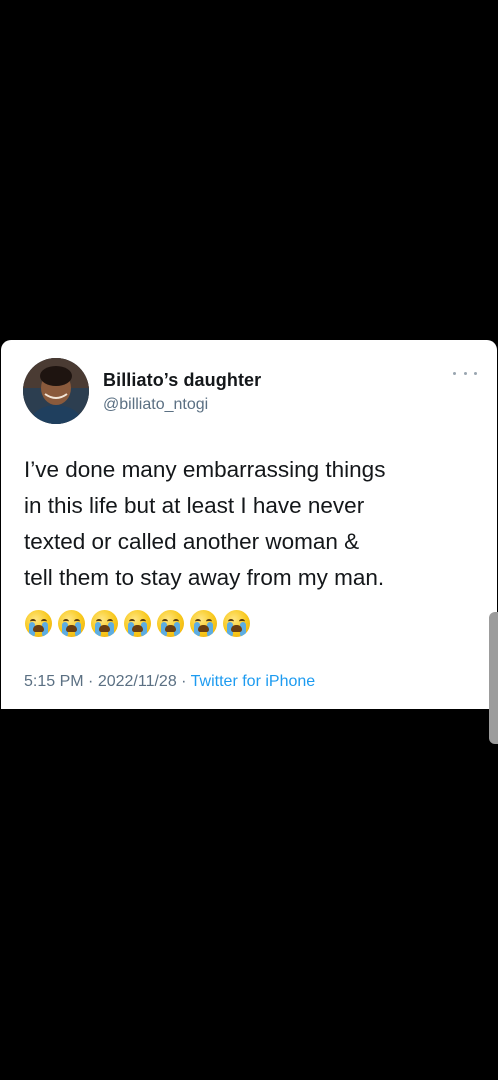 The width and height of the screenshot is (498, 1080). I want to click on emoji-row, so click(137, 623).